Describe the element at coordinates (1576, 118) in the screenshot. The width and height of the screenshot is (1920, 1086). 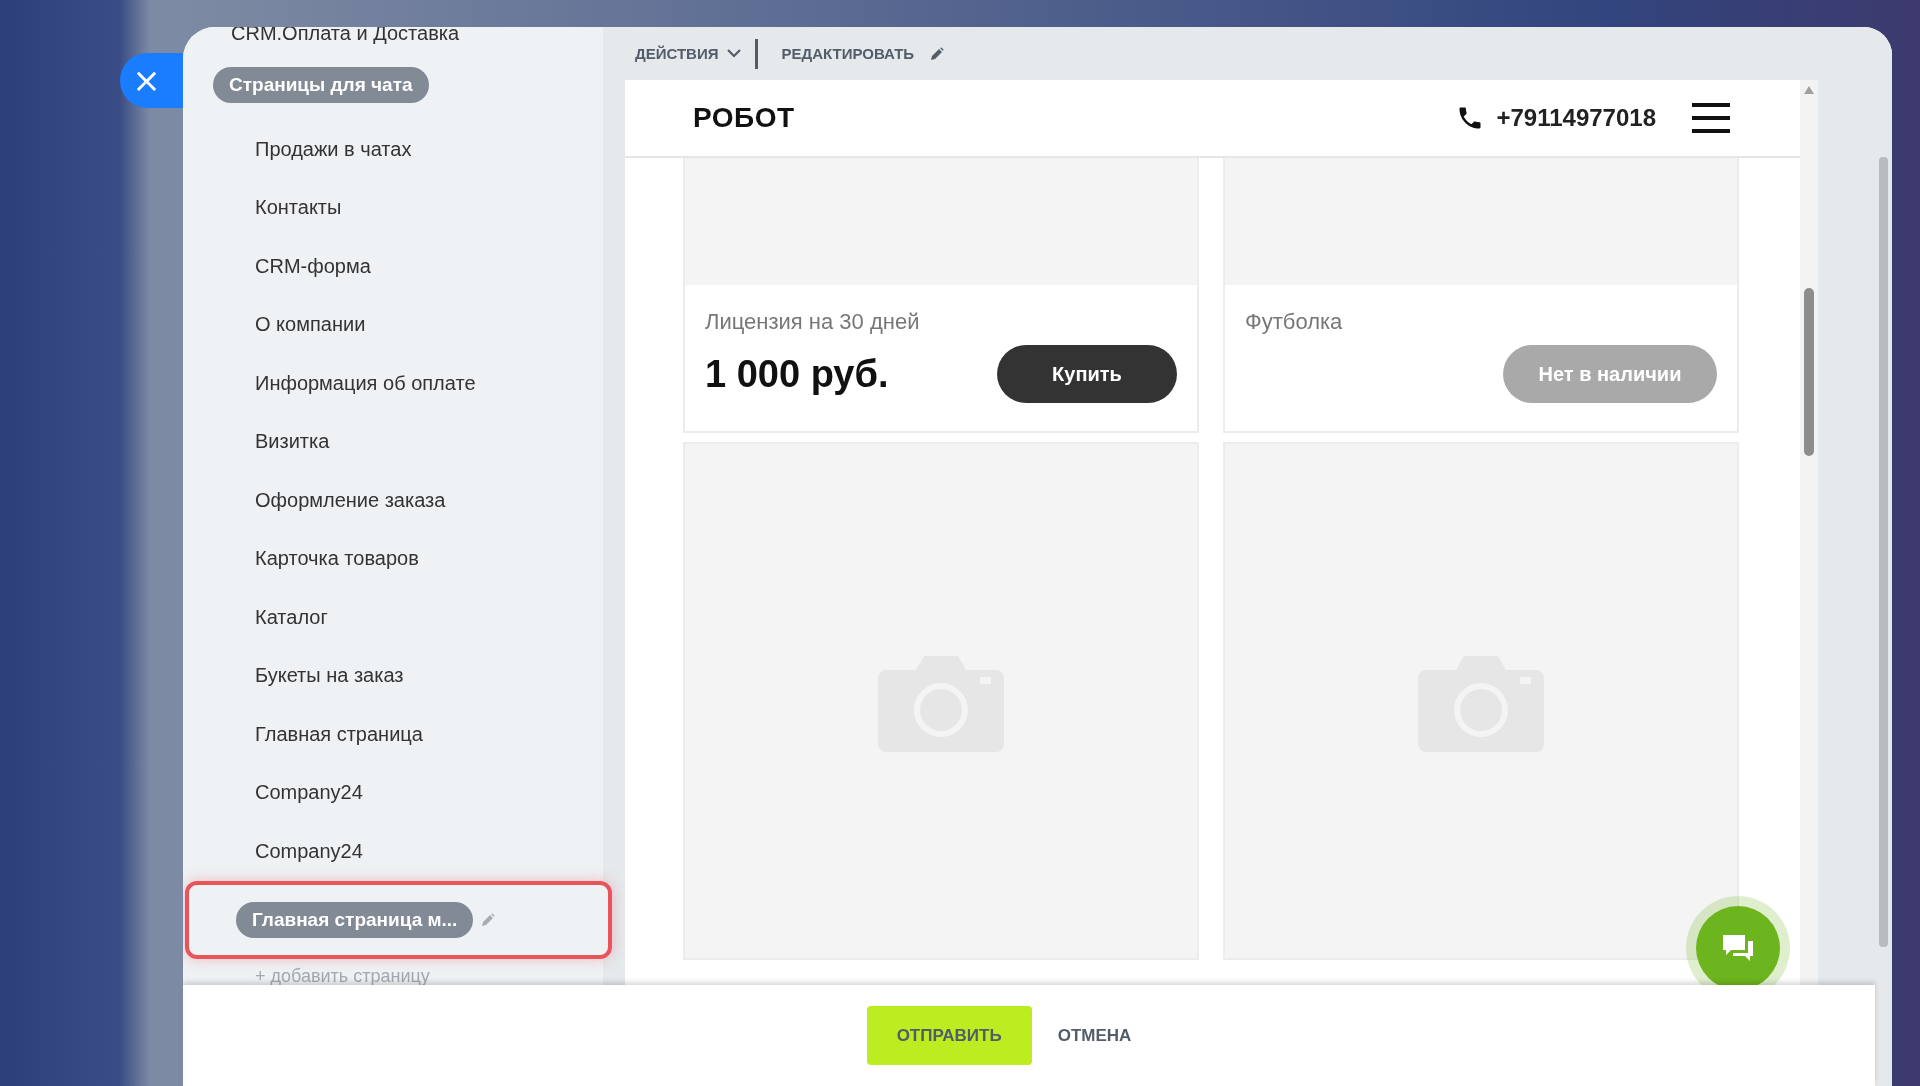
I see `phone-number: +79114977018` at that location.